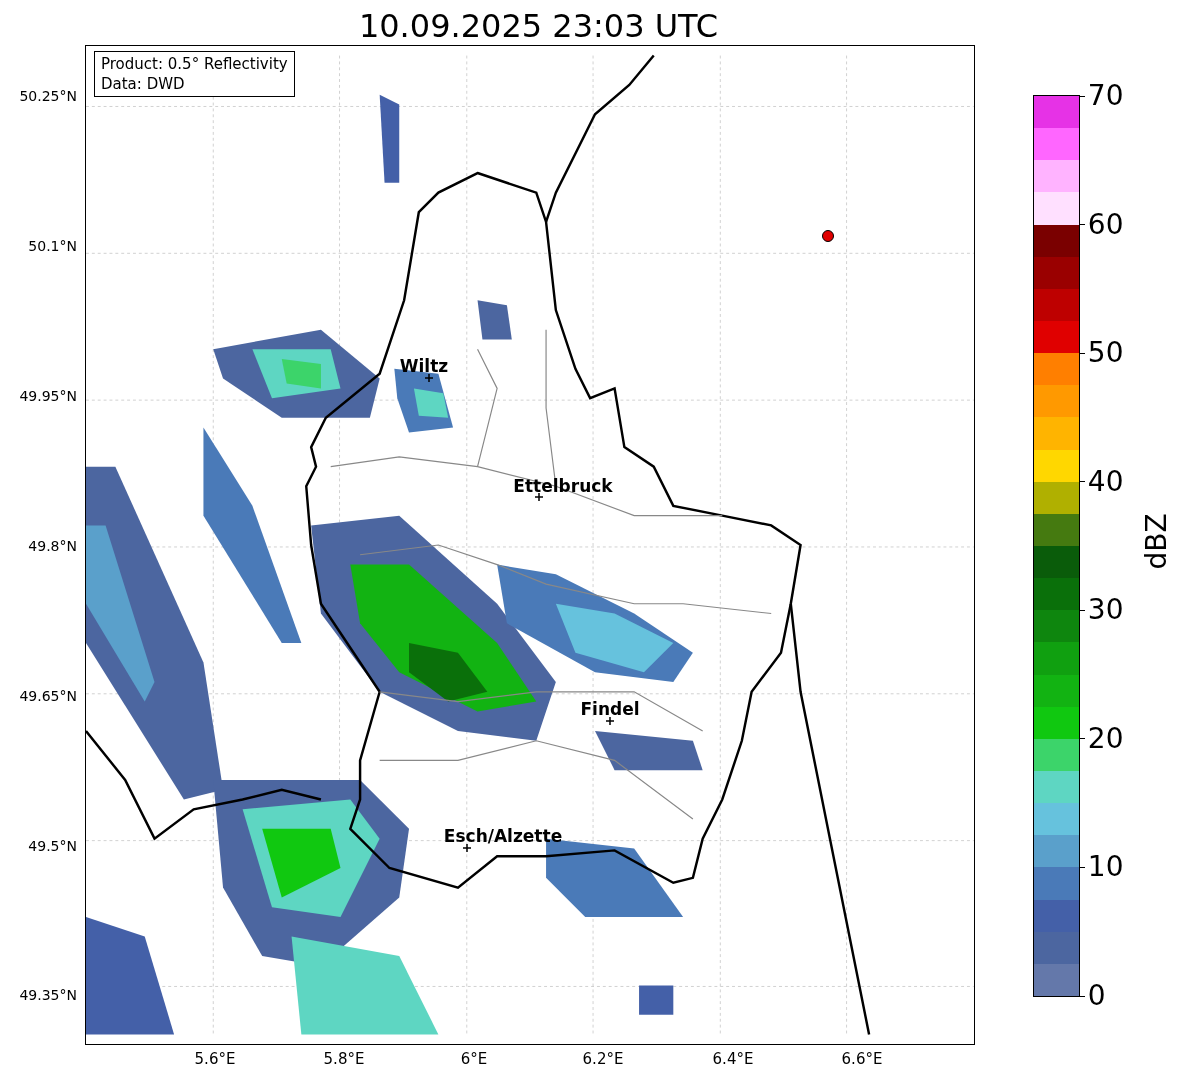 The width and height of the screenshot is (1184, 1081). What do you see at coordinates (47, 696) in the screenshot?
I see `latitude-label: 49.65°N` at bounding box center [47, 696].